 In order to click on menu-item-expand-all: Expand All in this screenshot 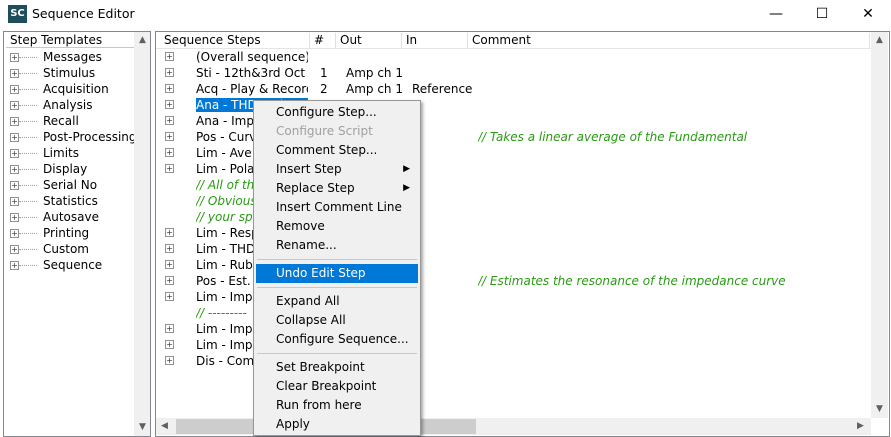, I will do `click(337, 301)`.